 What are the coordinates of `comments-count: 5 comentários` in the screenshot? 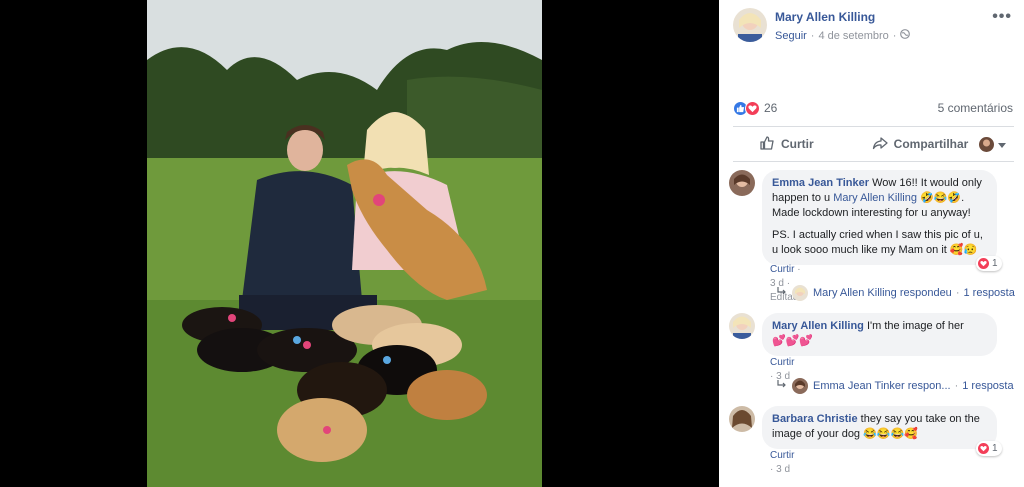 It's located at (975, 108).